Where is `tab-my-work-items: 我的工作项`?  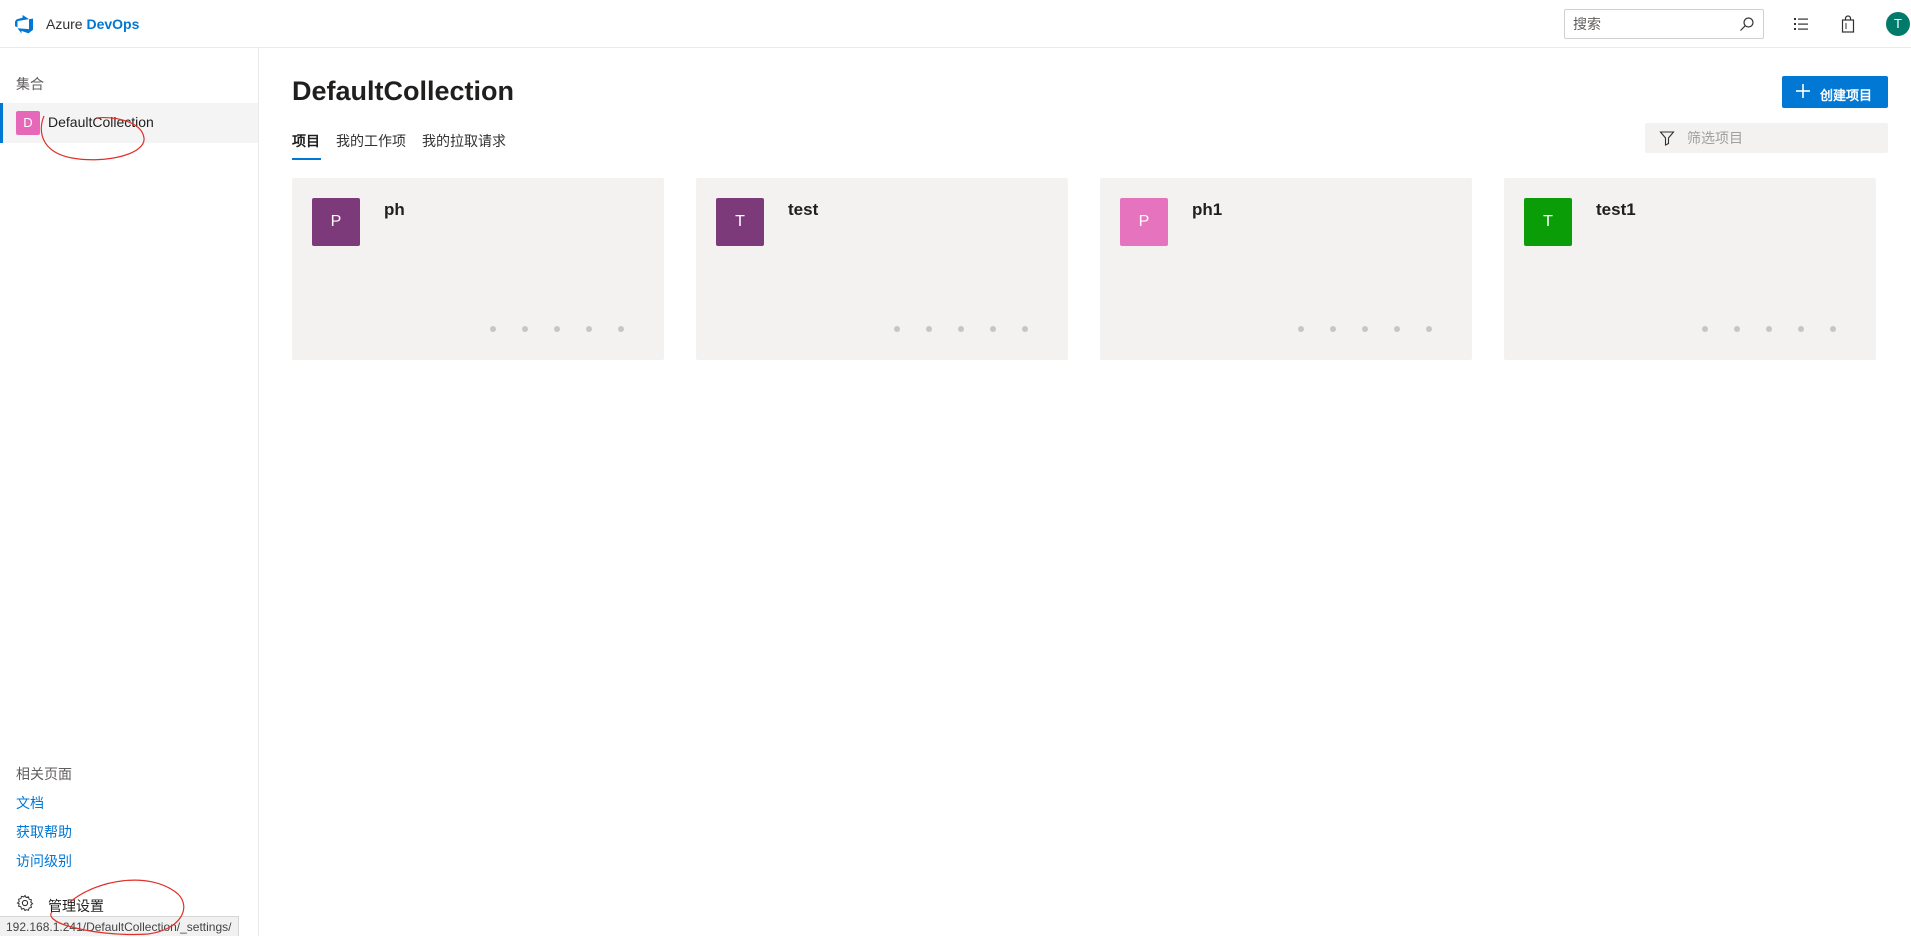 tab-my-work-items: 我的工作项 is located at coordinates (371, 141).